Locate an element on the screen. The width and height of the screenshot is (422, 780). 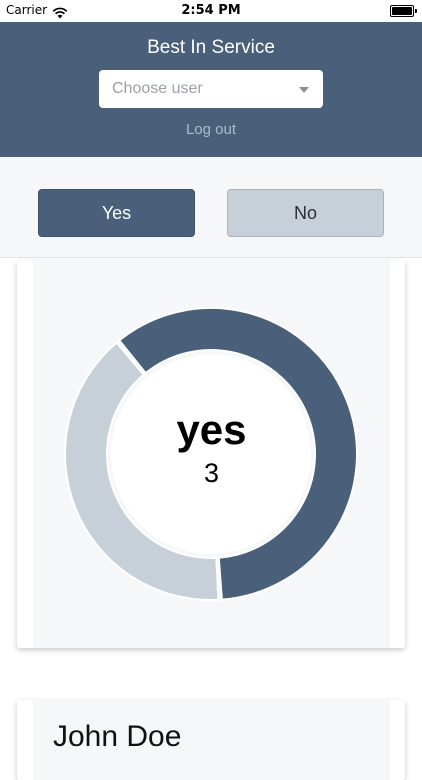
battery-icon is located at coordinates (403, 11).